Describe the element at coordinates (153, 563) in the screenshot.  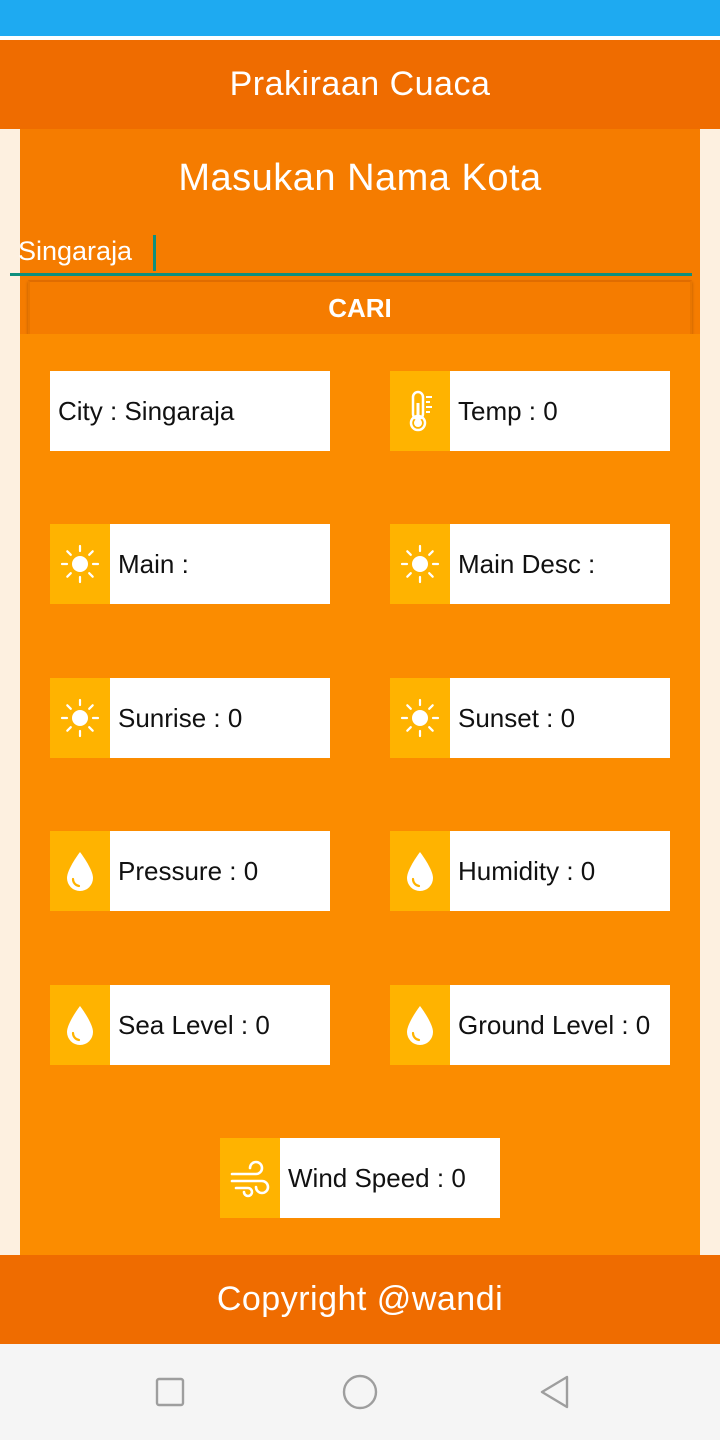
I see `main-label: Main :` at that location.